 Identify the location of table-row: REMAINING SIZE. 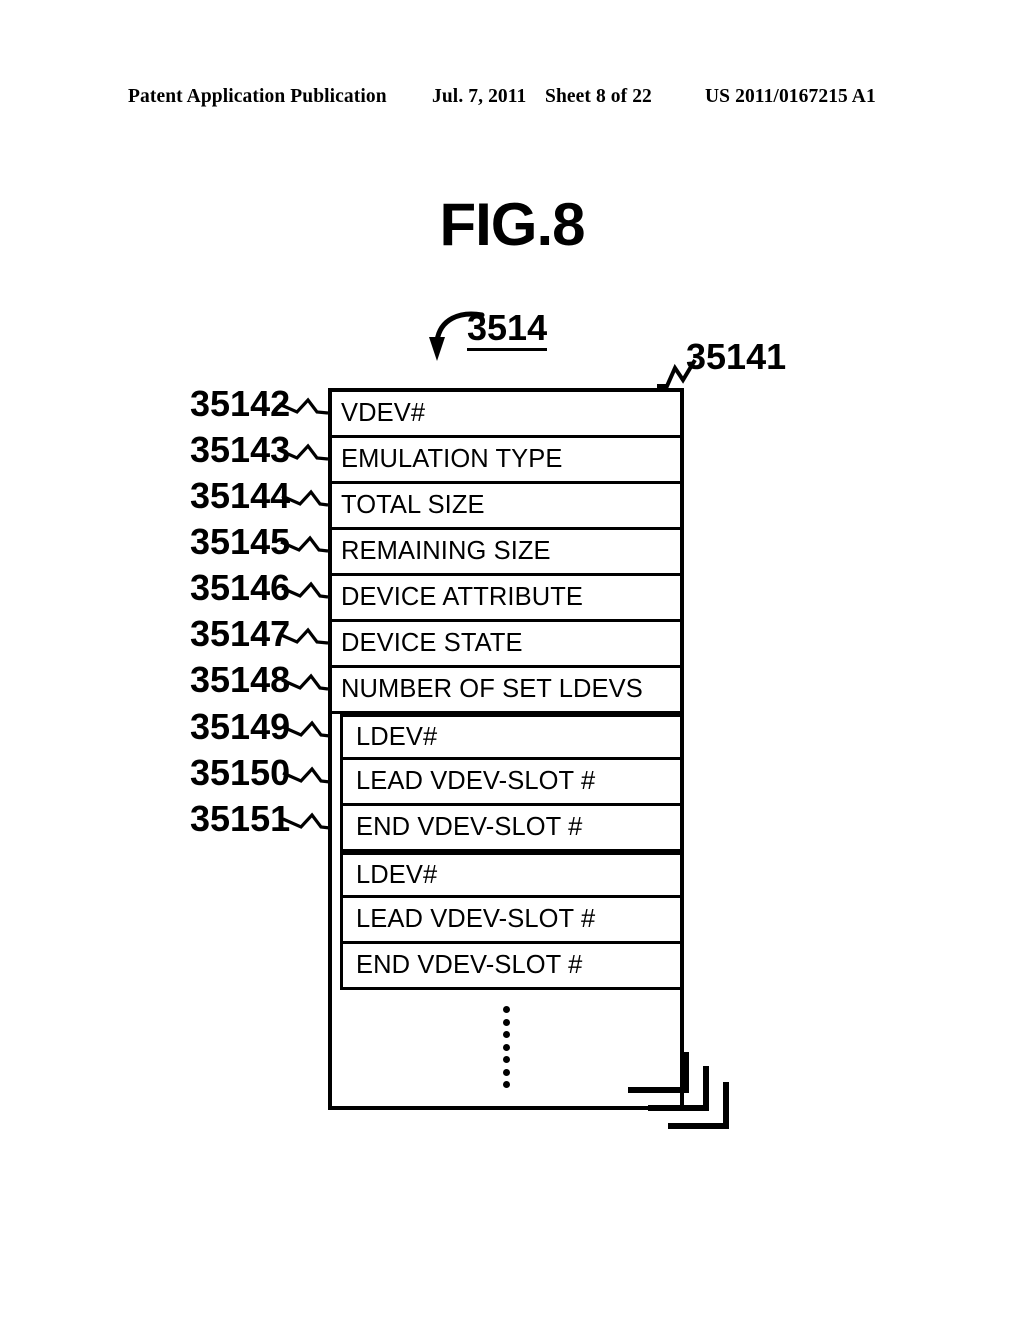
(506, 553).